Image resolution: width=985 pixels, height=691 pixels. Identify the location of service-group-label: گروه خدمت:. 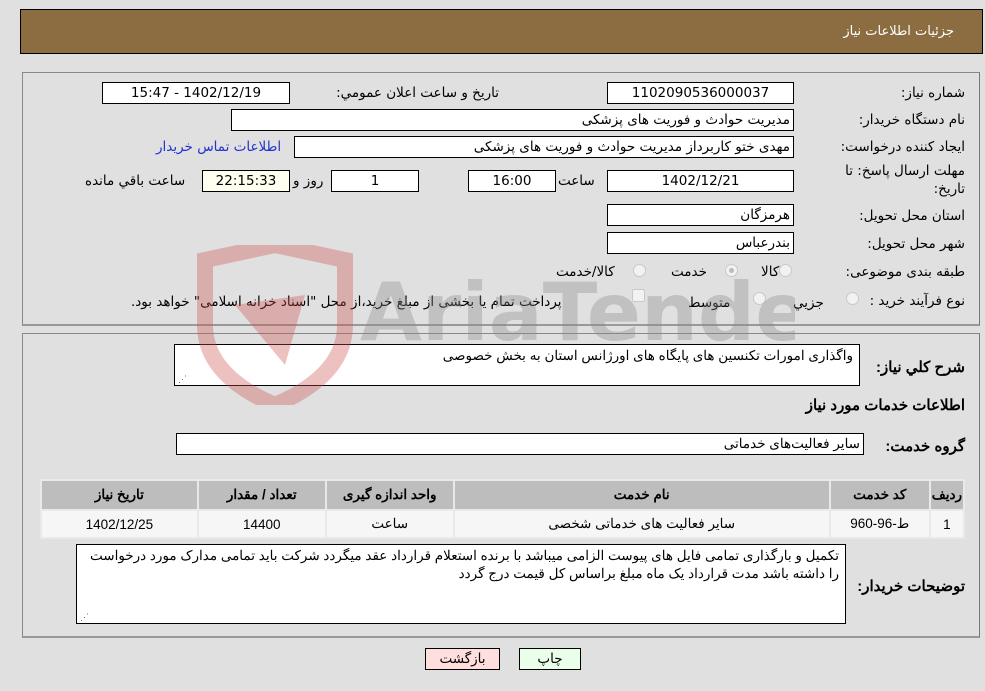
(925, 446).